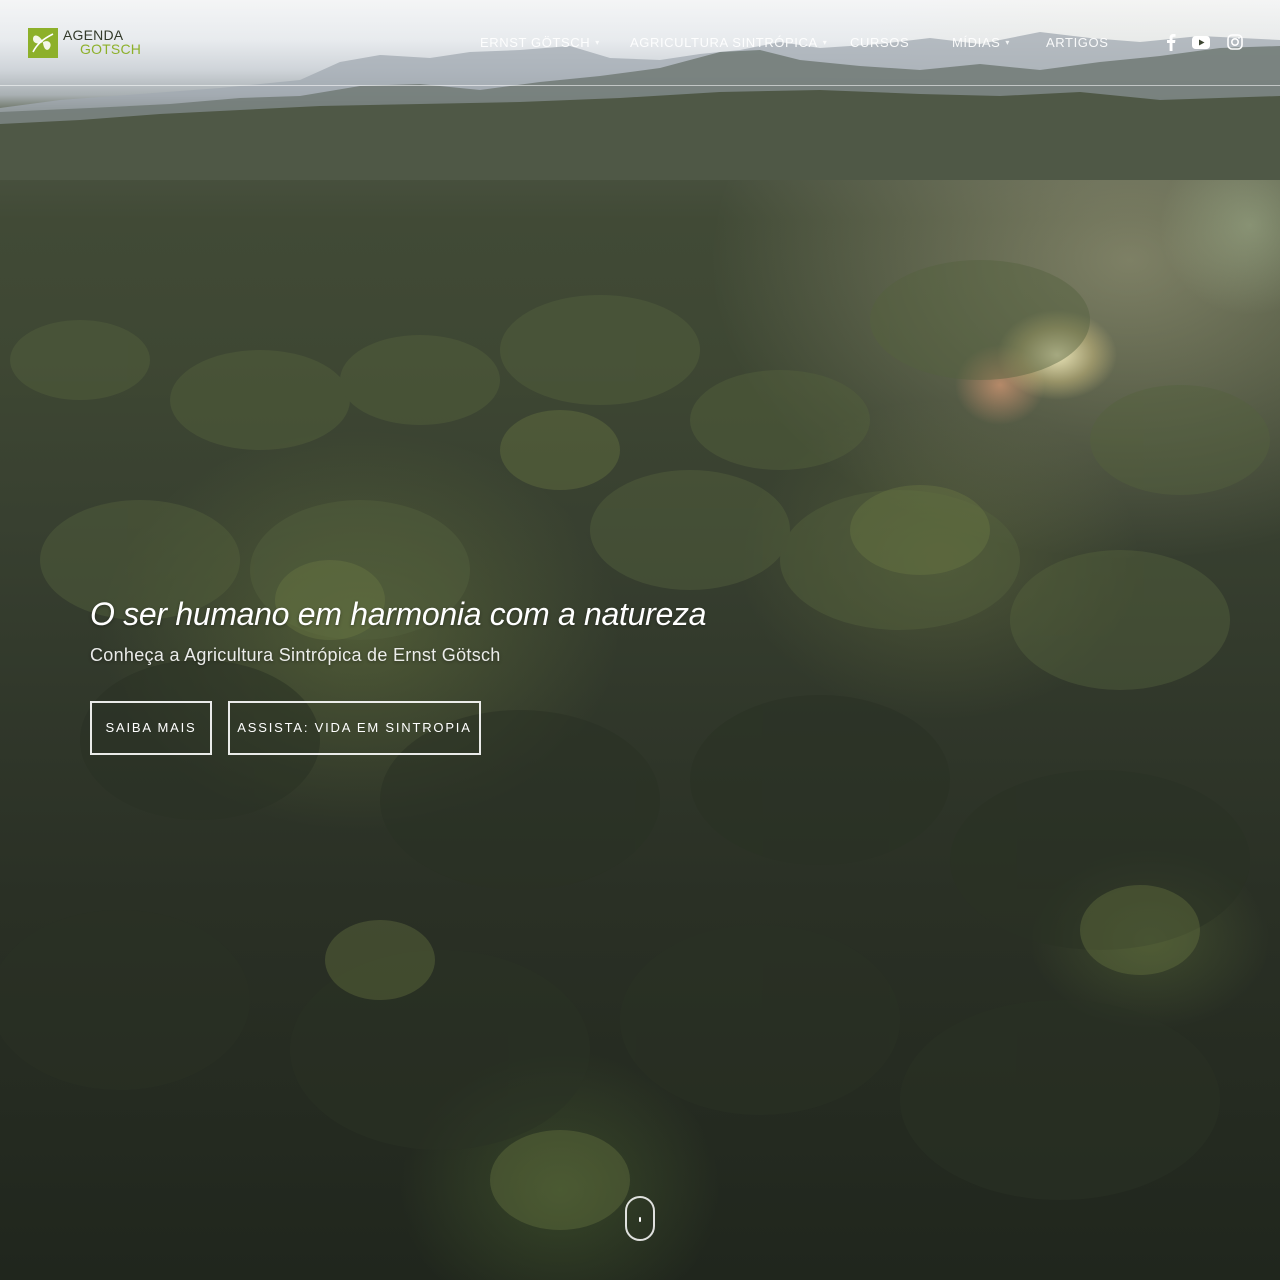 The height and width of the screenshot is (1280, 1280). I want to click on nav-item-agricultura-sintropica: AGRICULTURA SINTRÓPICA ▾, so click(728, 43).